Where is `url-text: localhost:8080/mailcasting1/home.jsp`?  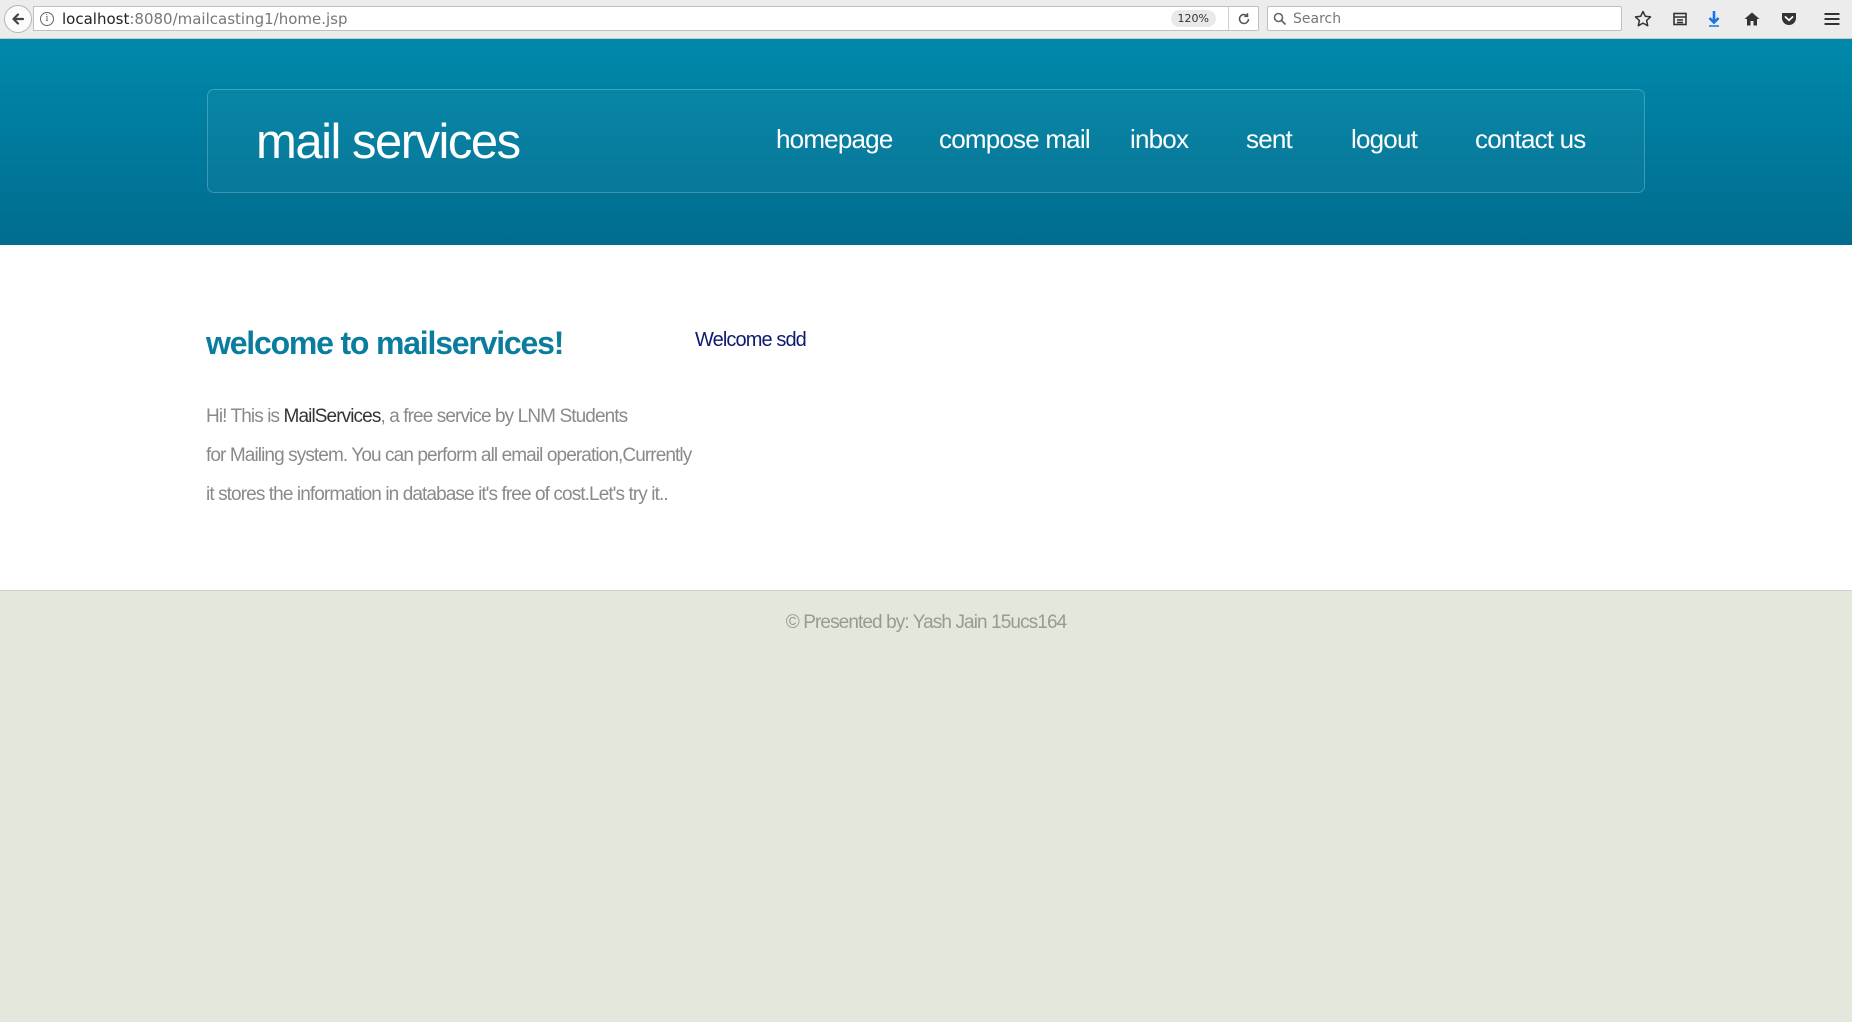
url-text: localhost:8080/mailcasting1/home.jsp is located at coordinates (205, 19).